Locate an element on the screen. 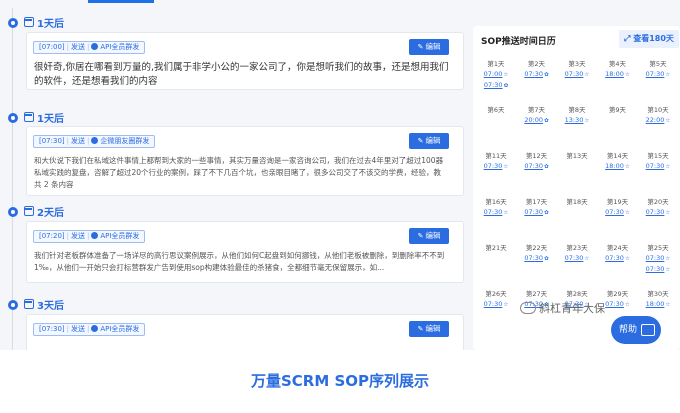 This screenshot has width=680, height=413. push-time-link: 07:00☆ is located at coordinates (496, 74).